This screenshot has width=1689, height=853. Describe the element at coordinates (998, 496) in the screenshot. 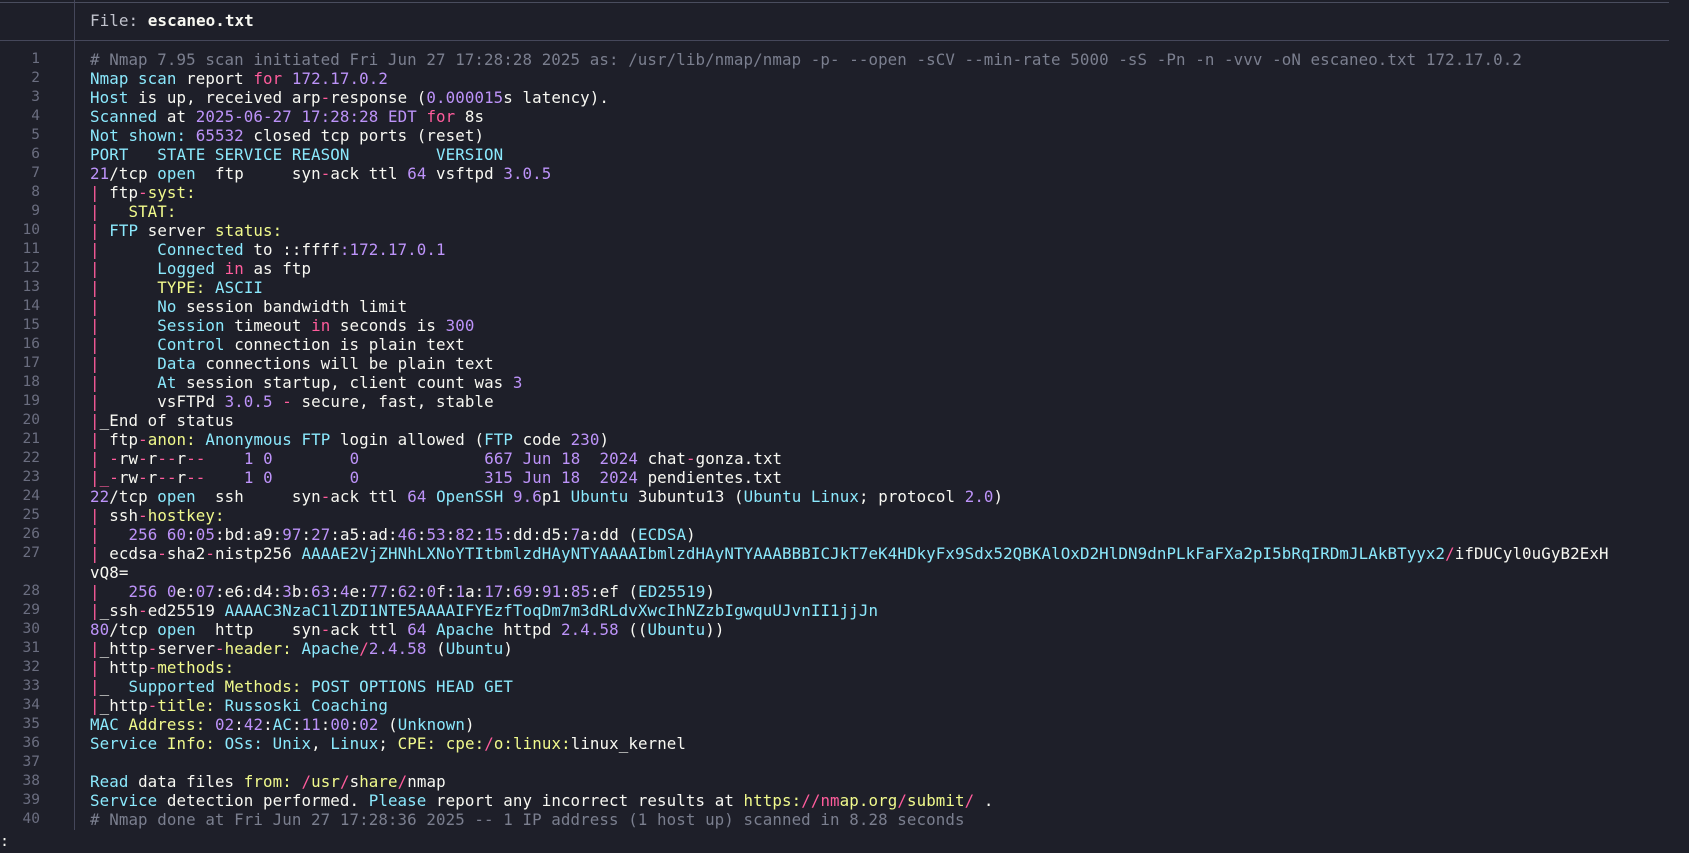

I see `text-token: )` at that location.